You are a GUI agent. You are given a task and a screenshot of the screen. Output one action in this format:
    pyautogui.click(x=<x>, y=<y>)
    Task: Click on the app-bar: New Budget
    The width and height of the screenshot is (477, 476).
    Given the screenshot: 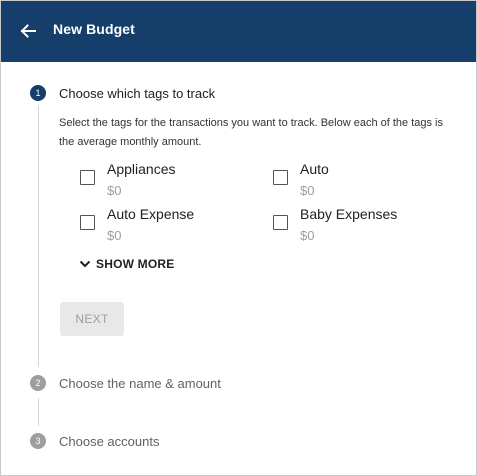 What is the action you would take?
    pyautogui.click(x=238, y=31)
    